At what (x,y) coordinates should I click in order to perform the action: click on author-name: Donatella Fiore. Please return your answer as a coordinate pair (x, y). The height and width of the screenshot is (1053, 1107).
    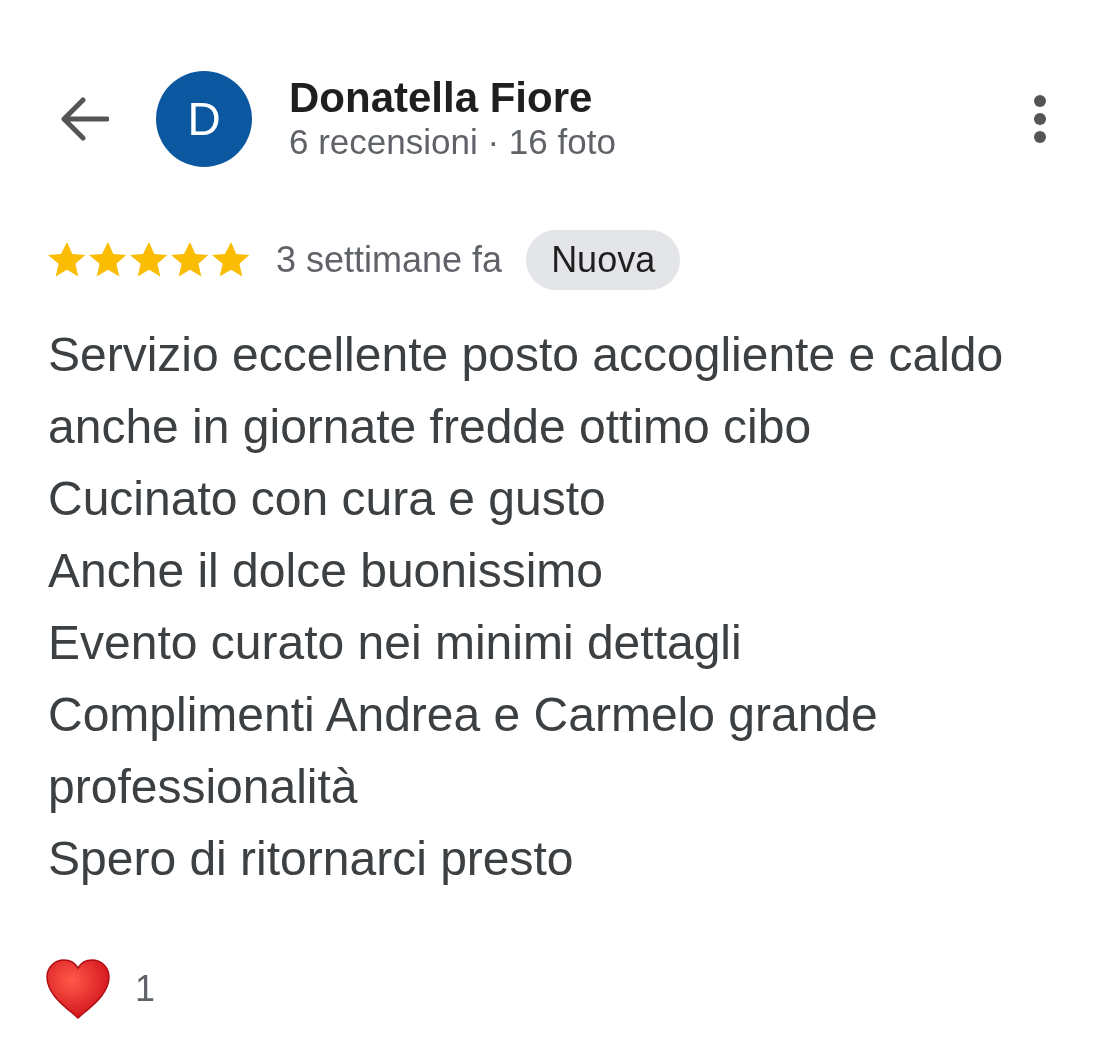
    Looking at the image, I should click on (441, 98).